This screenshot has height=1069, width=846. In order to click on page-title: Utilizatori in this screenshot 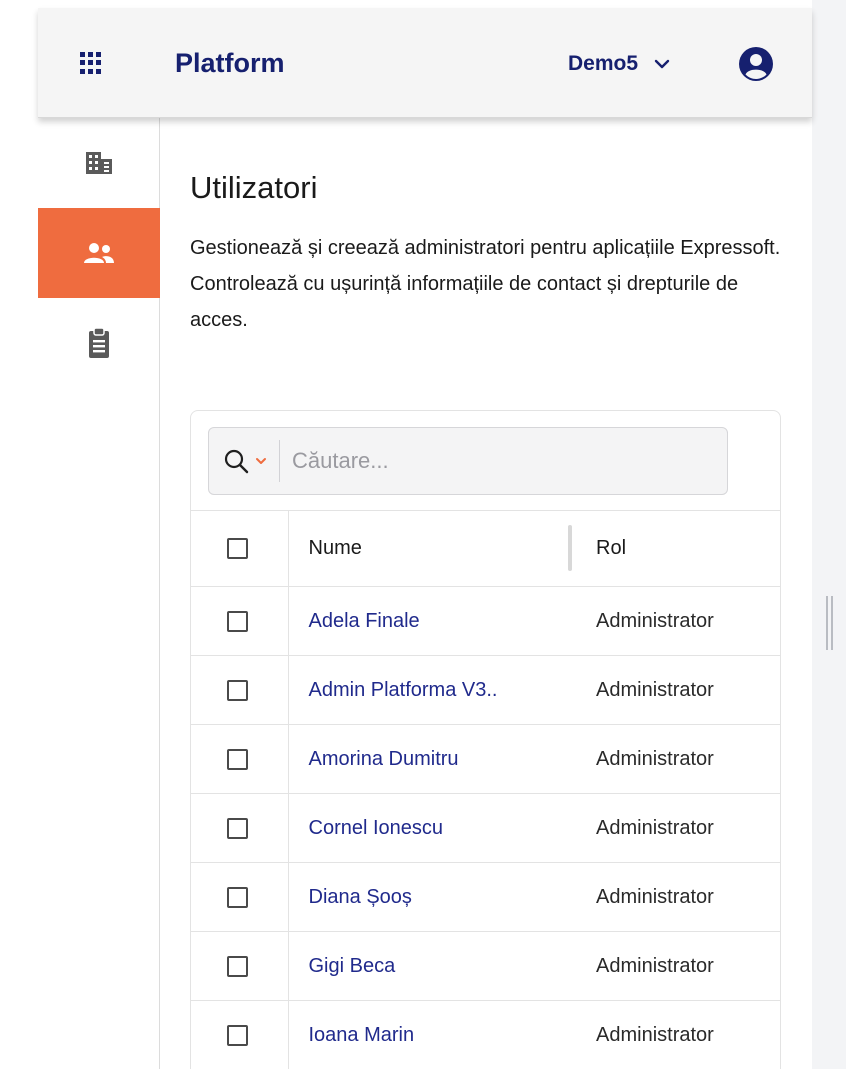, I will do `click(254, 187)`.